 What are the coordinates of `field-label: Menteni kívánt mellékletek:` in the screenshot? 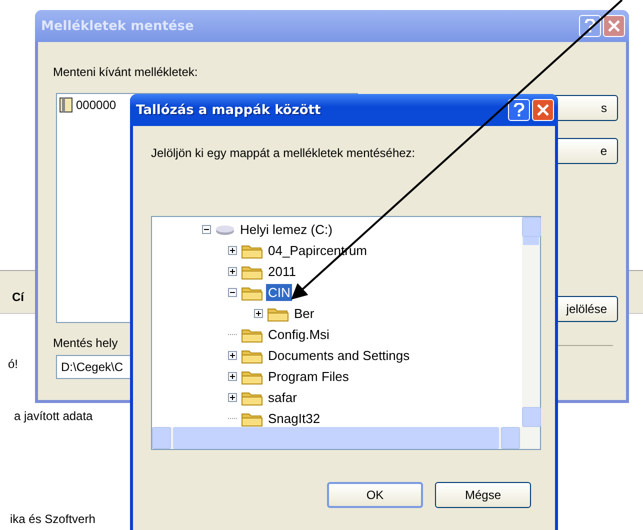 It's located at (125, 72).